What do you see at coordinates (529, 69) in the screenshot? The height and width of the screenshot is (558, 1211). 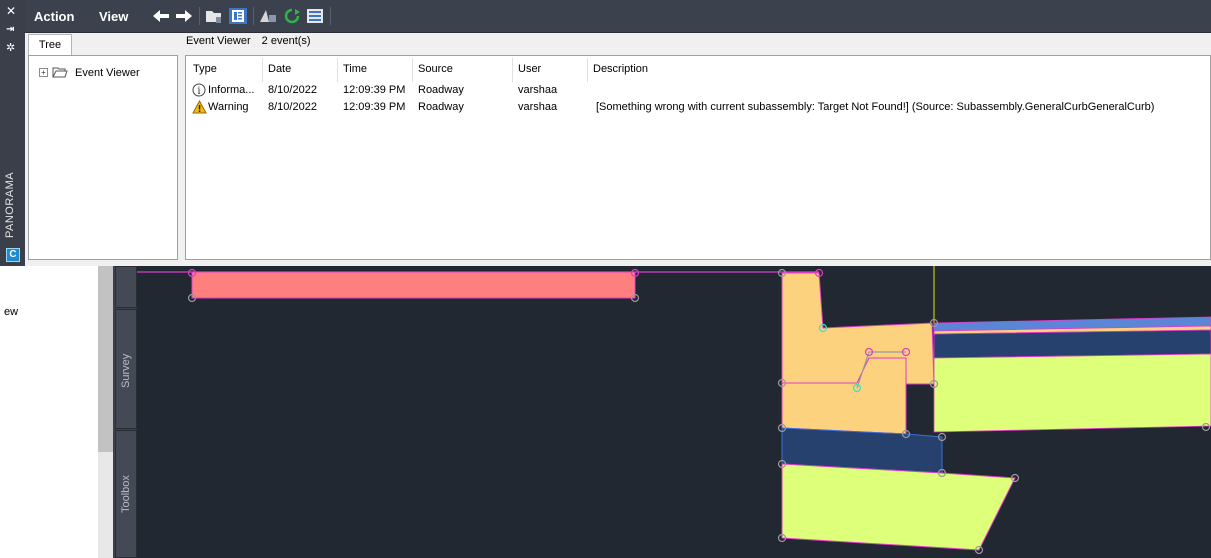 I see `column-header-user: User` at bounding box center [529, 69].